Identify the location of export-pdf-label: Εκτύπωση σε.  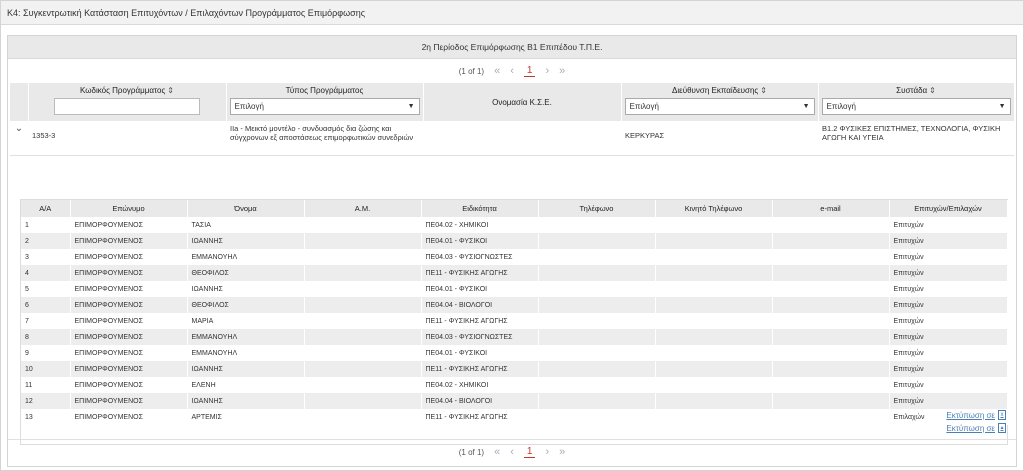
(970, 428).